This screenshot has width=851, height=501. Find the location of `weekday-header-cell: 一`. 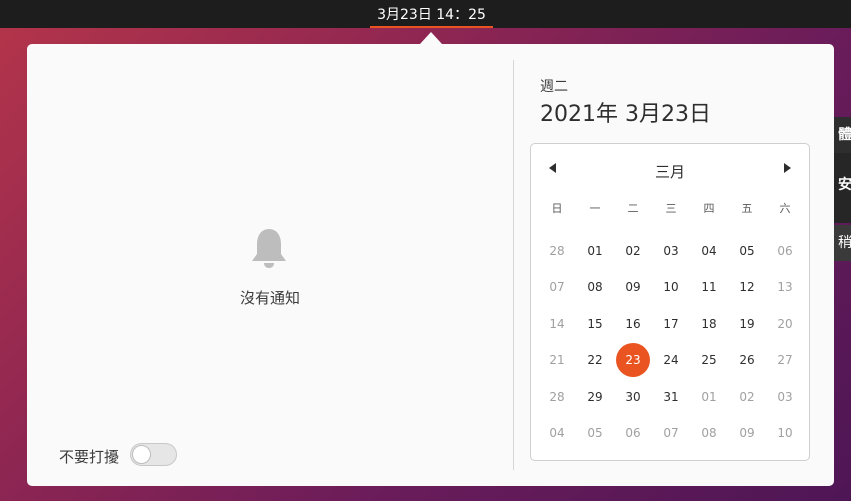

weekday-header-cell: 一 is located at coordinates (595, 208).